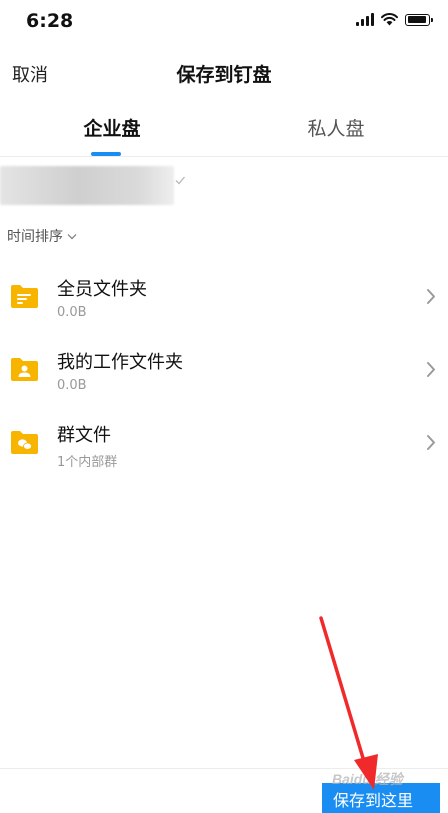  Describe the element at coordinates (416, 19) in the screenshot. I see `battery-level` at that location.